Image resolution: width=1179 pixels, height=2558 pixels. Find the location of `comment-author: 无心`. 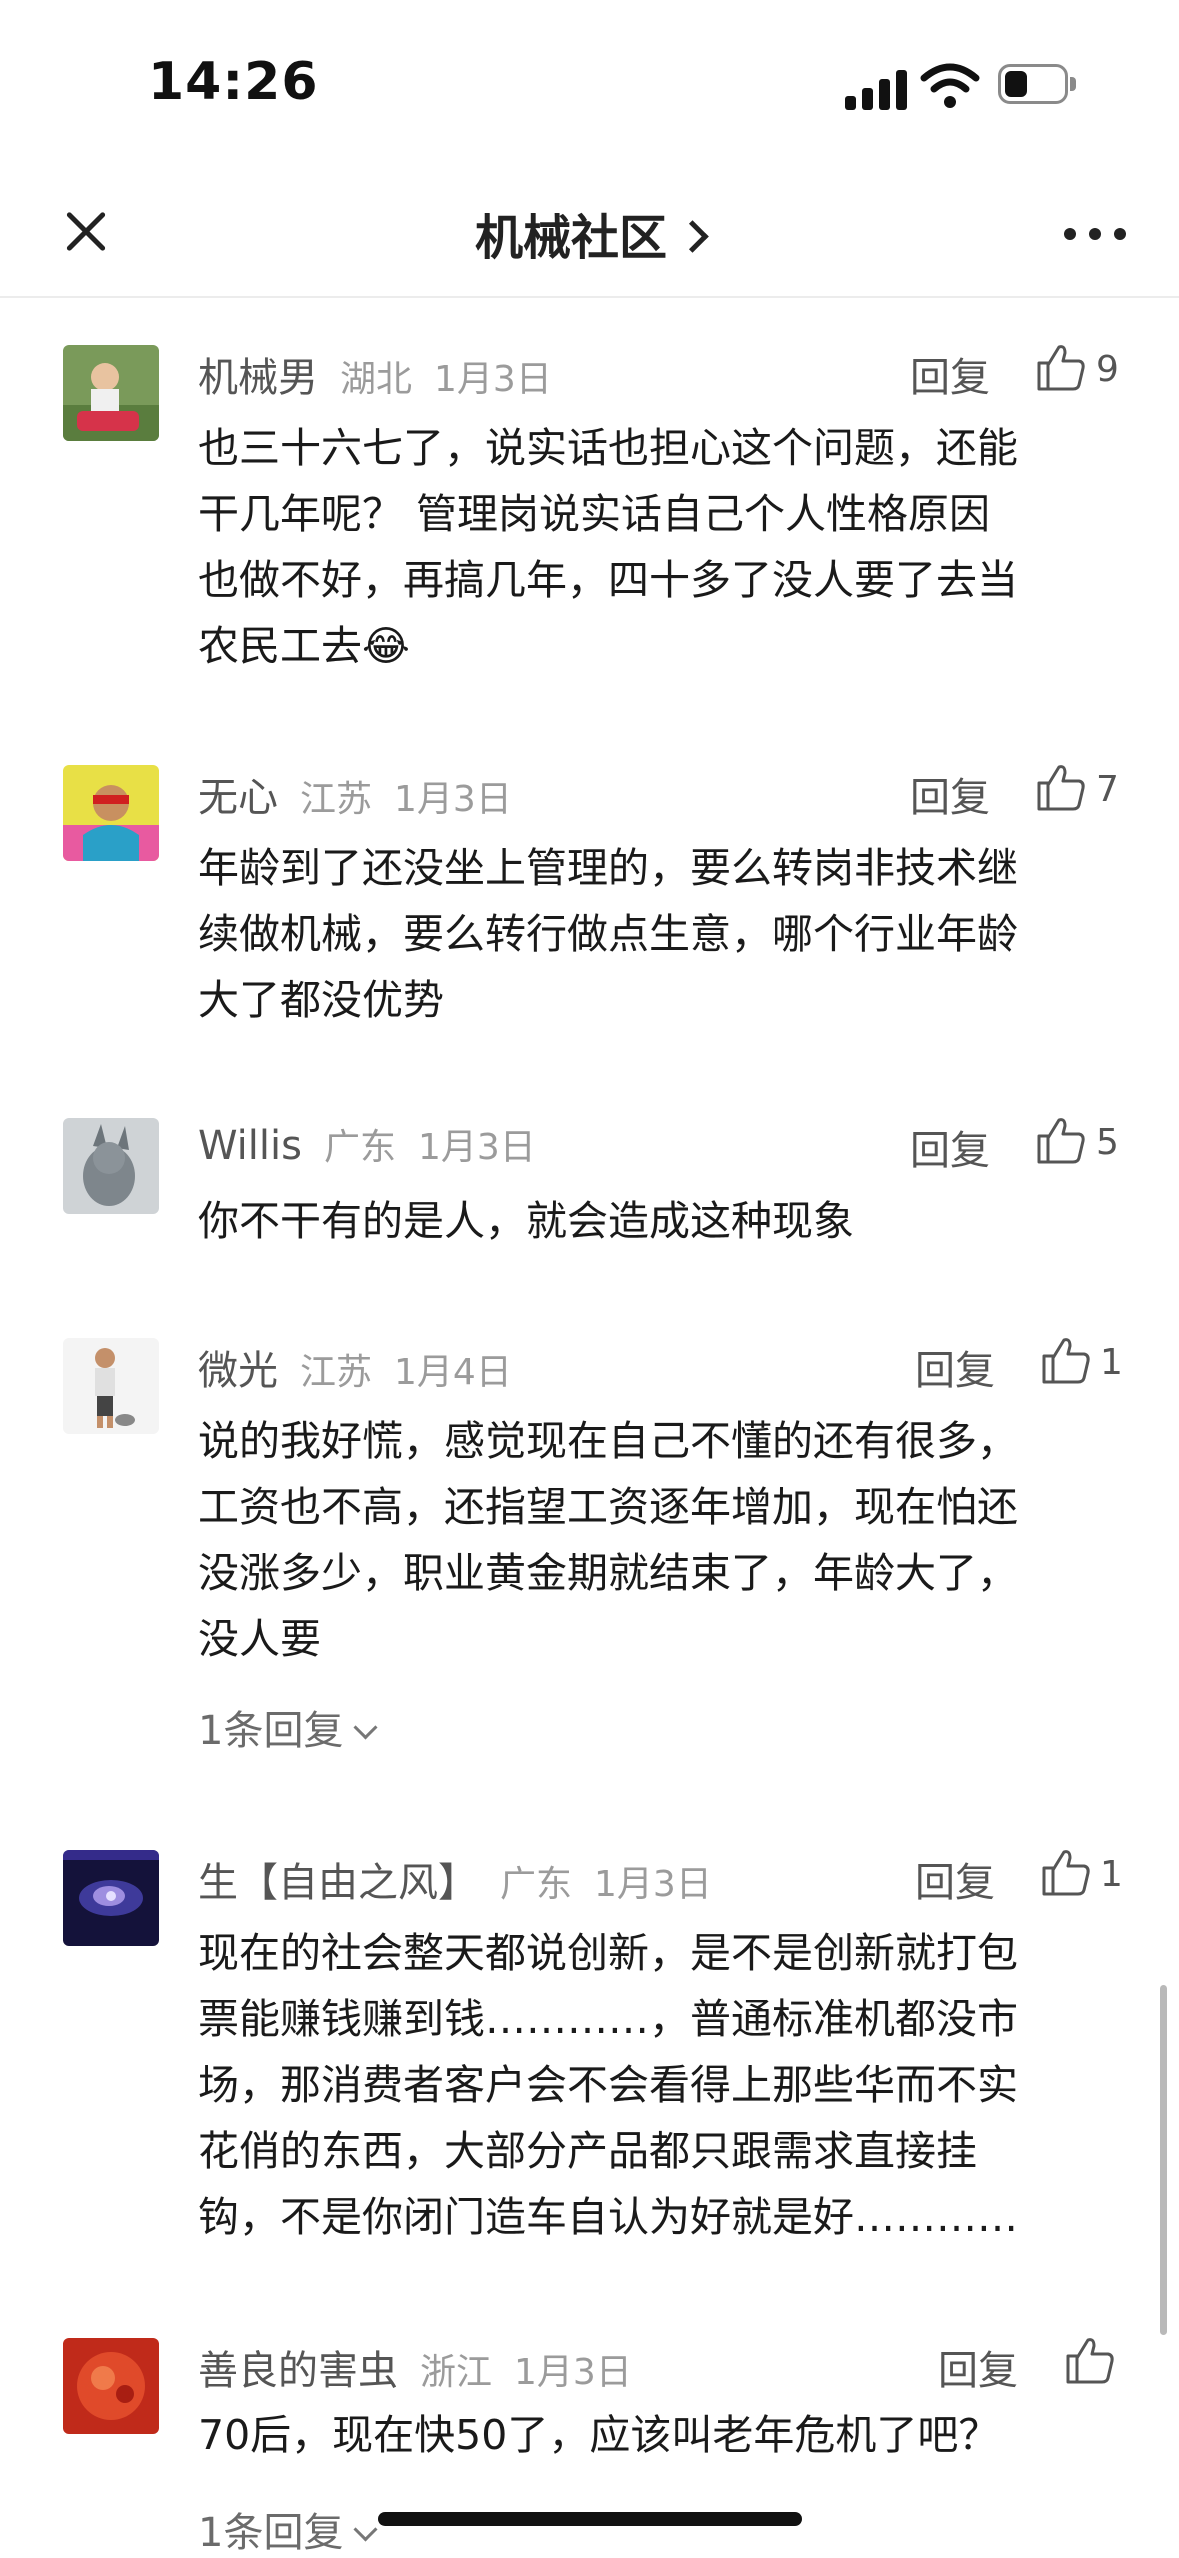

comment-author: 无心 is located at coordinates (238, 798).